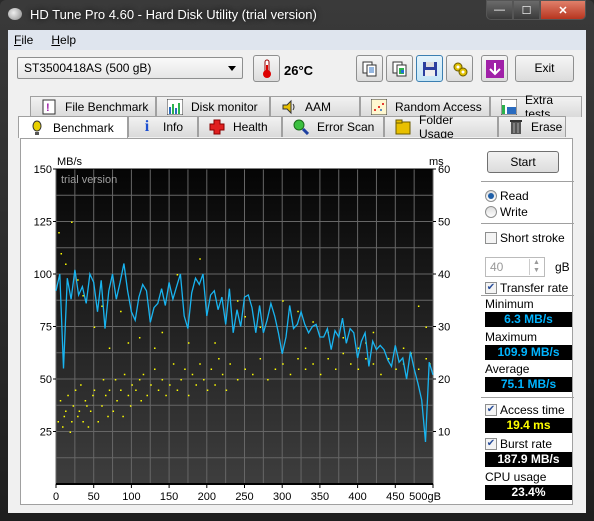 The image size is (594, 521). I want to click on tab-label: Folder Usage, so click(436, 127).